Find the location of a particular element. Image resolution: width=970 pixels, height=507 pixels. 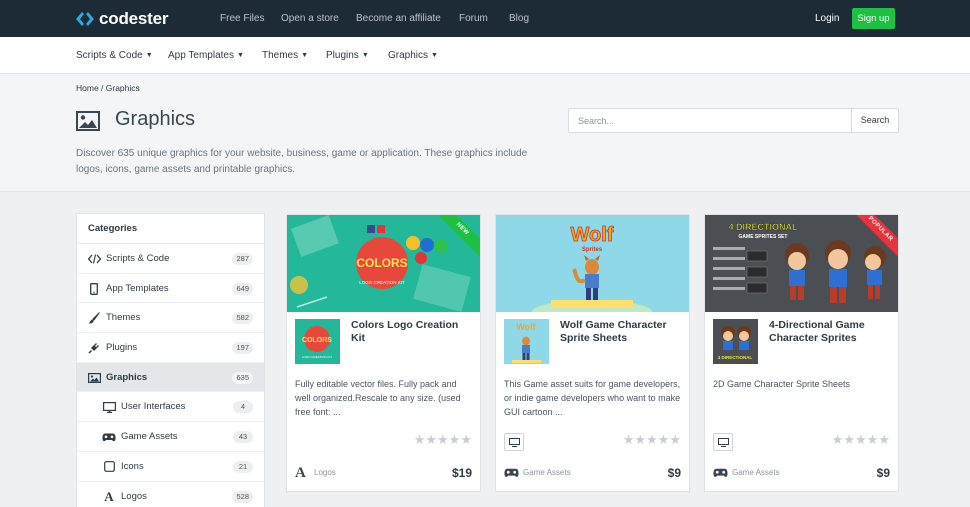

card-footer: Game Assets $9 is located at coordinates (801, 475).